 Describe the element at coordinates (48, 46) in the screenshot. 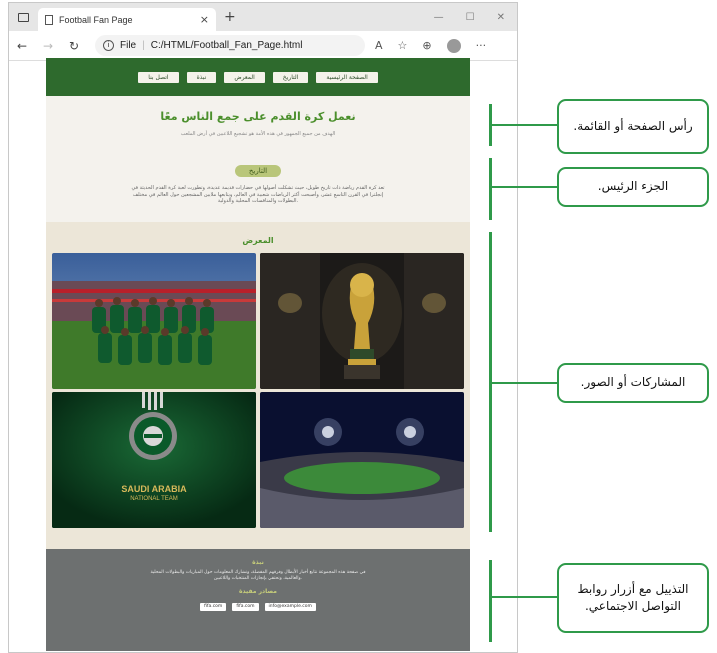

I see `forward-button: →` at that location.